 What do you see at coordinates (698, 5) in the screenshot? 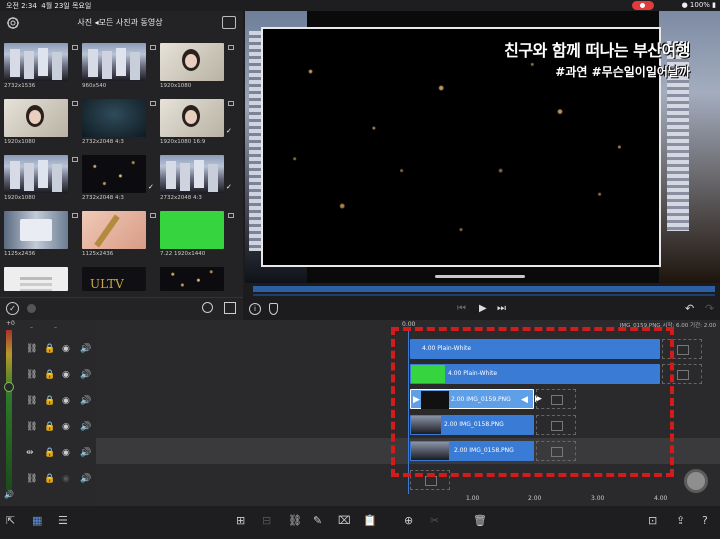
I see `battery-status: ● 100% ▮` at bounding box center [698, 5].